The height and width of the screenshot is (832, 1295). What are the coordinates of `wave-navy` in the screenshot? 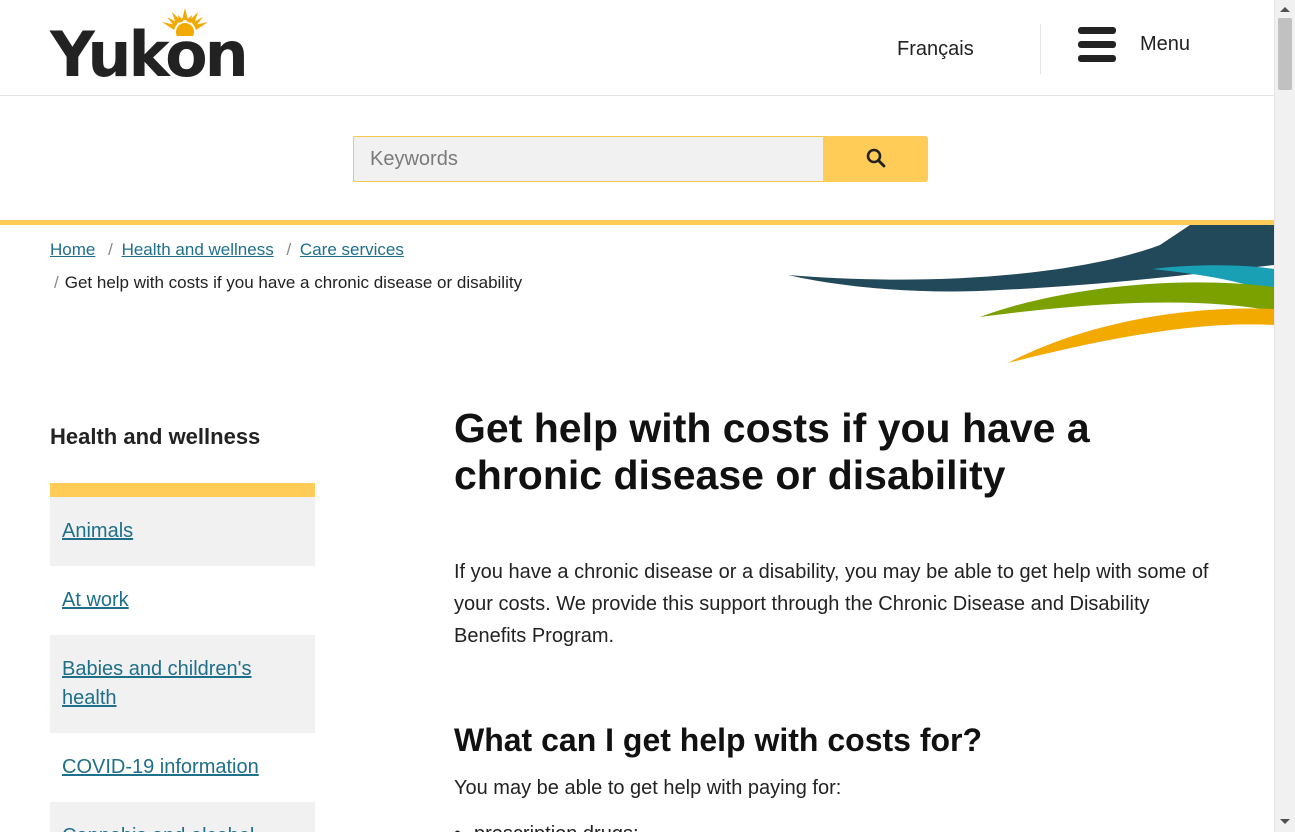 It's located at (1031, 258).